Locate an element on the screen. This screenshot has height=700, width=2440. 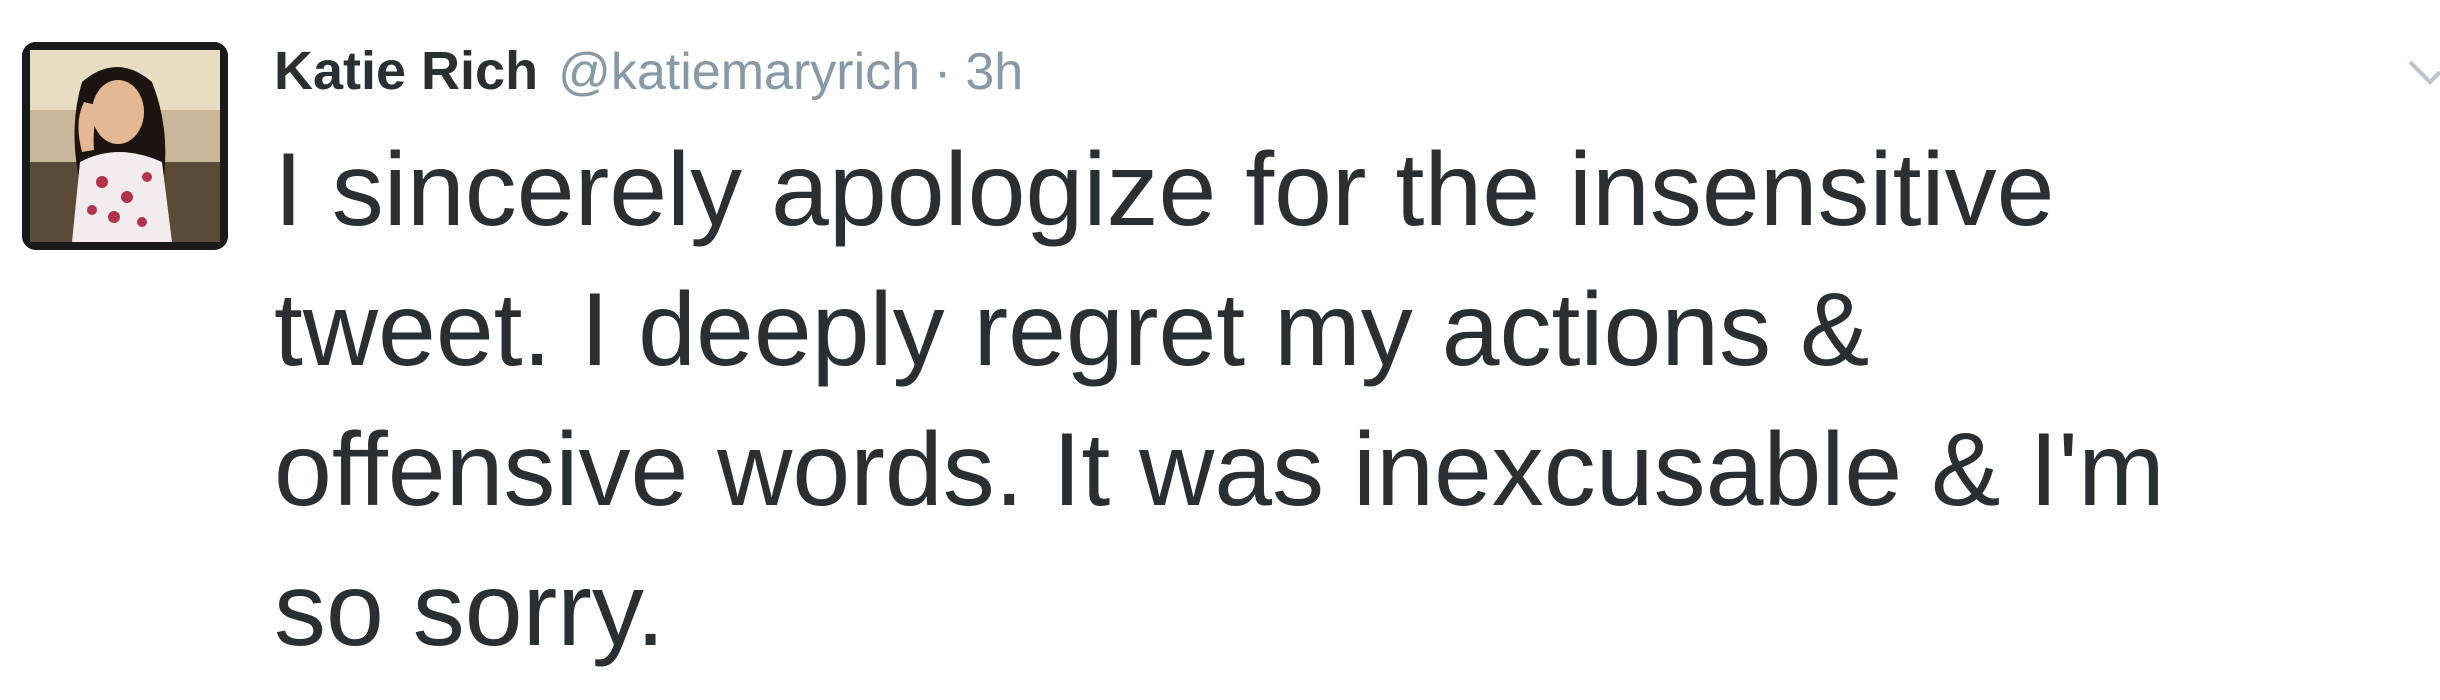
tweet-text-line: tweet. I deeply regret my actions & is located at coordinates (1072, 330).